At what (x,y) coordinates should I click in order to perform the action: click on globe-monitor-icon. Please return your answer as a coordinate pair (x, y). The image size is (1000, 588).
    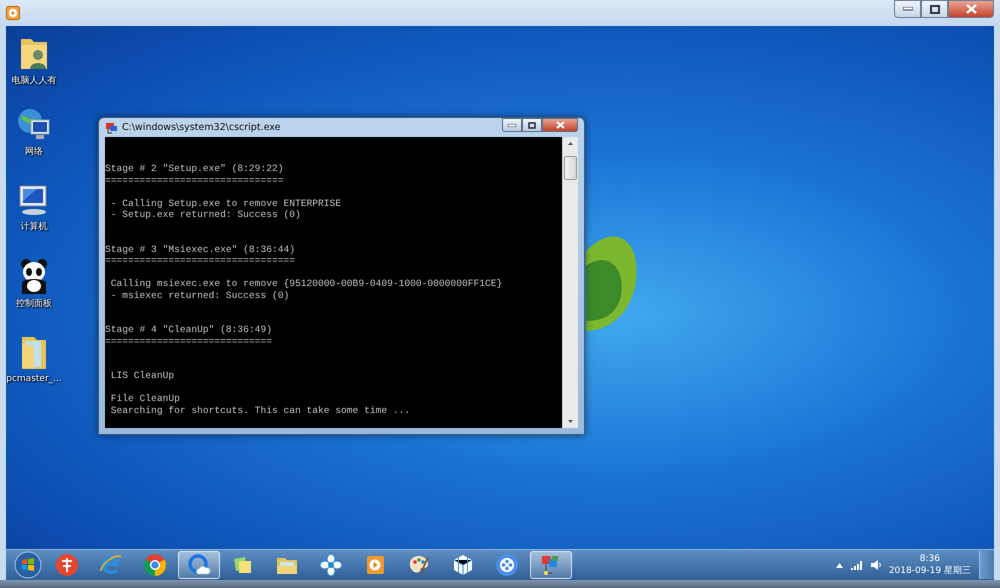
    Looking at the image, I should click on (34, 125).